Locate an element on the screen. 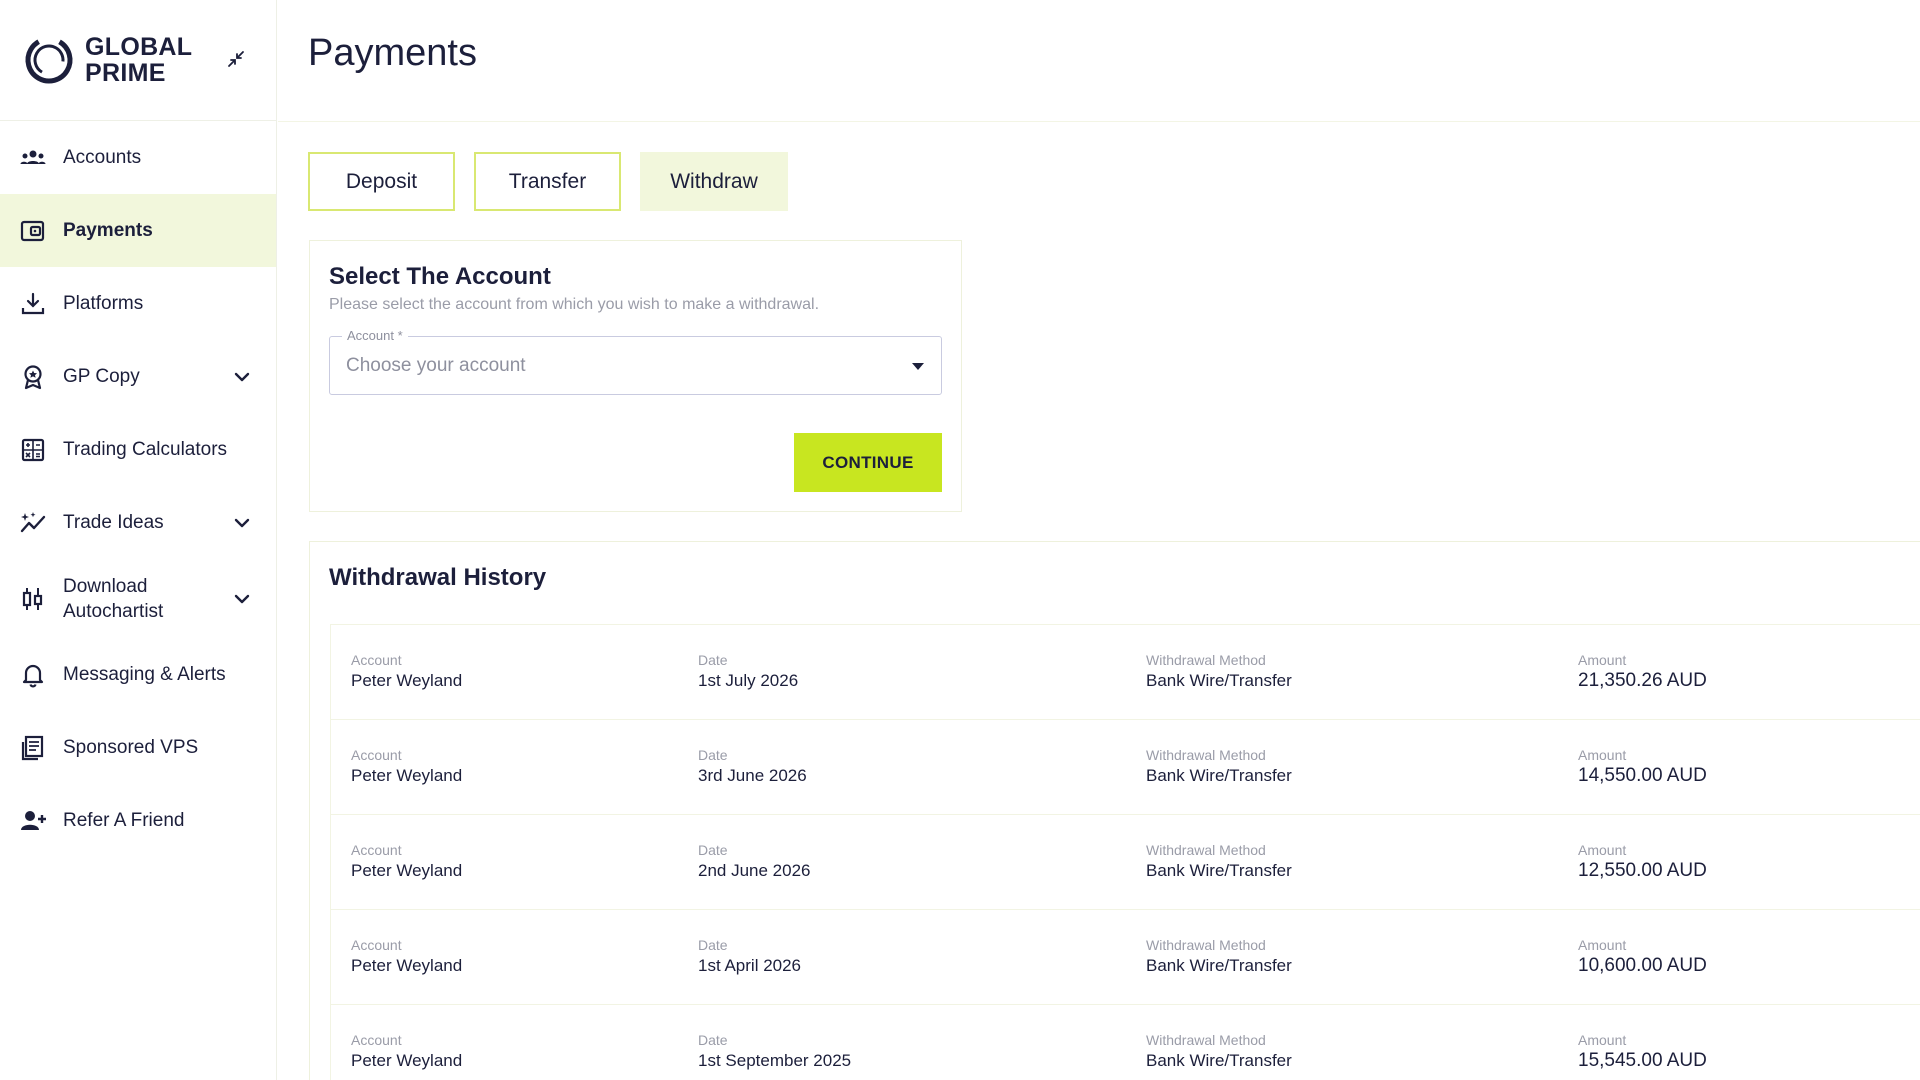 The width and height of the screenshot is (1920, 1080). amount-cell: Amount 10,600.00 AUD is located at coordinates (1642, 957).